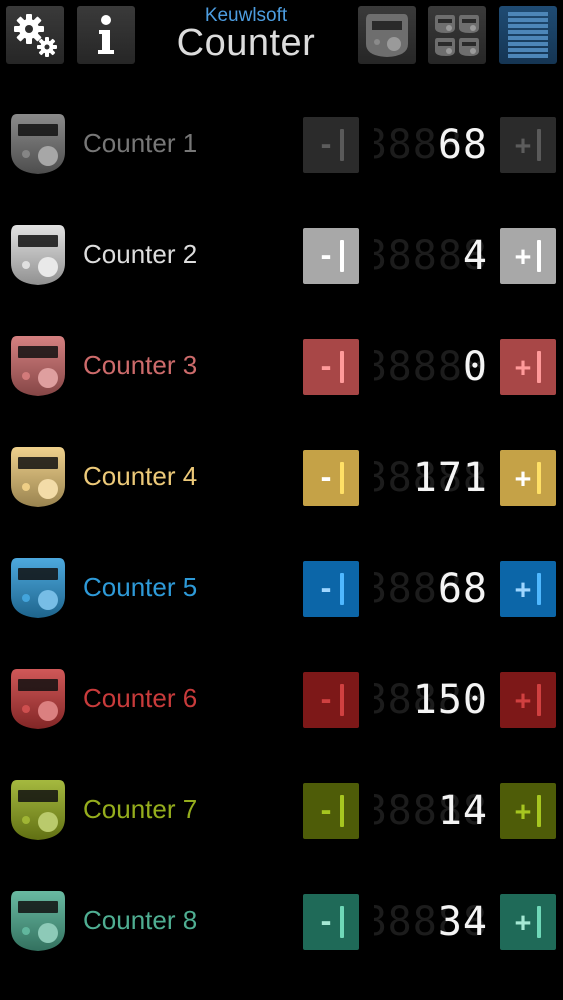 This screenshot has height=1000, width=563. I want to click on info-icon, so click(106, 34).